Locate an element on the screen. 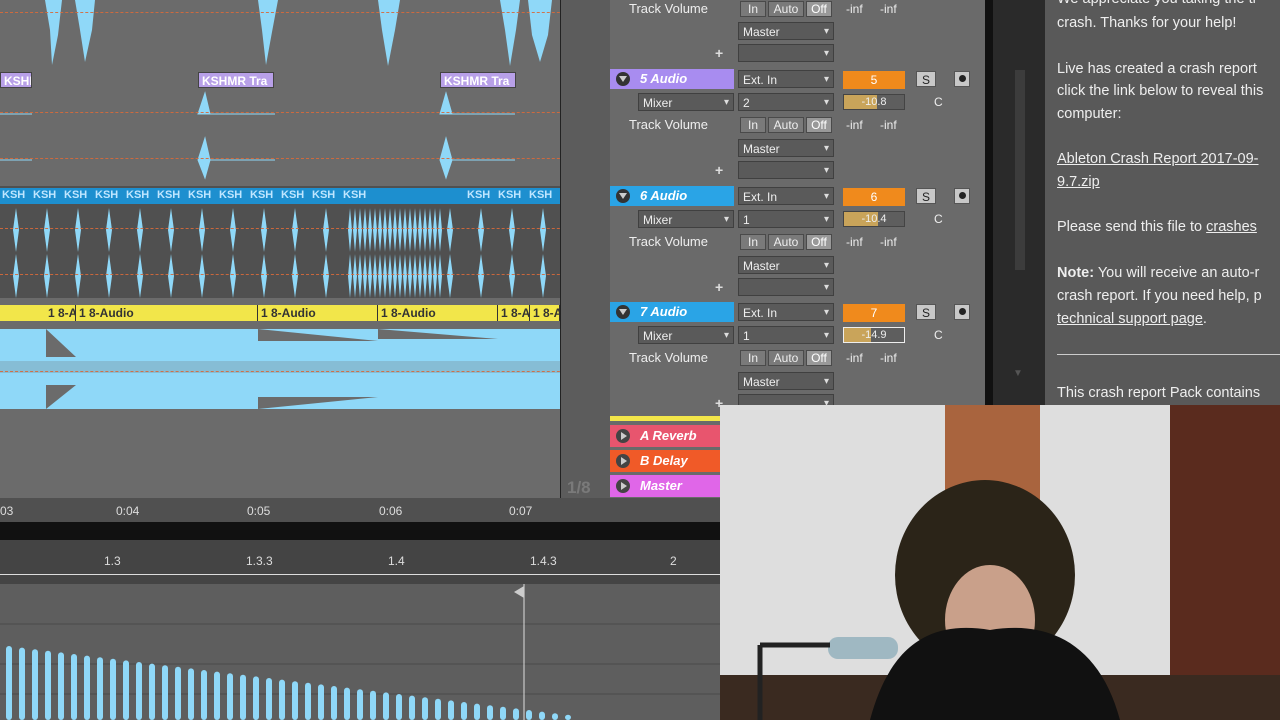  track-title: 7 Audio is located at coordinates (672, 312).